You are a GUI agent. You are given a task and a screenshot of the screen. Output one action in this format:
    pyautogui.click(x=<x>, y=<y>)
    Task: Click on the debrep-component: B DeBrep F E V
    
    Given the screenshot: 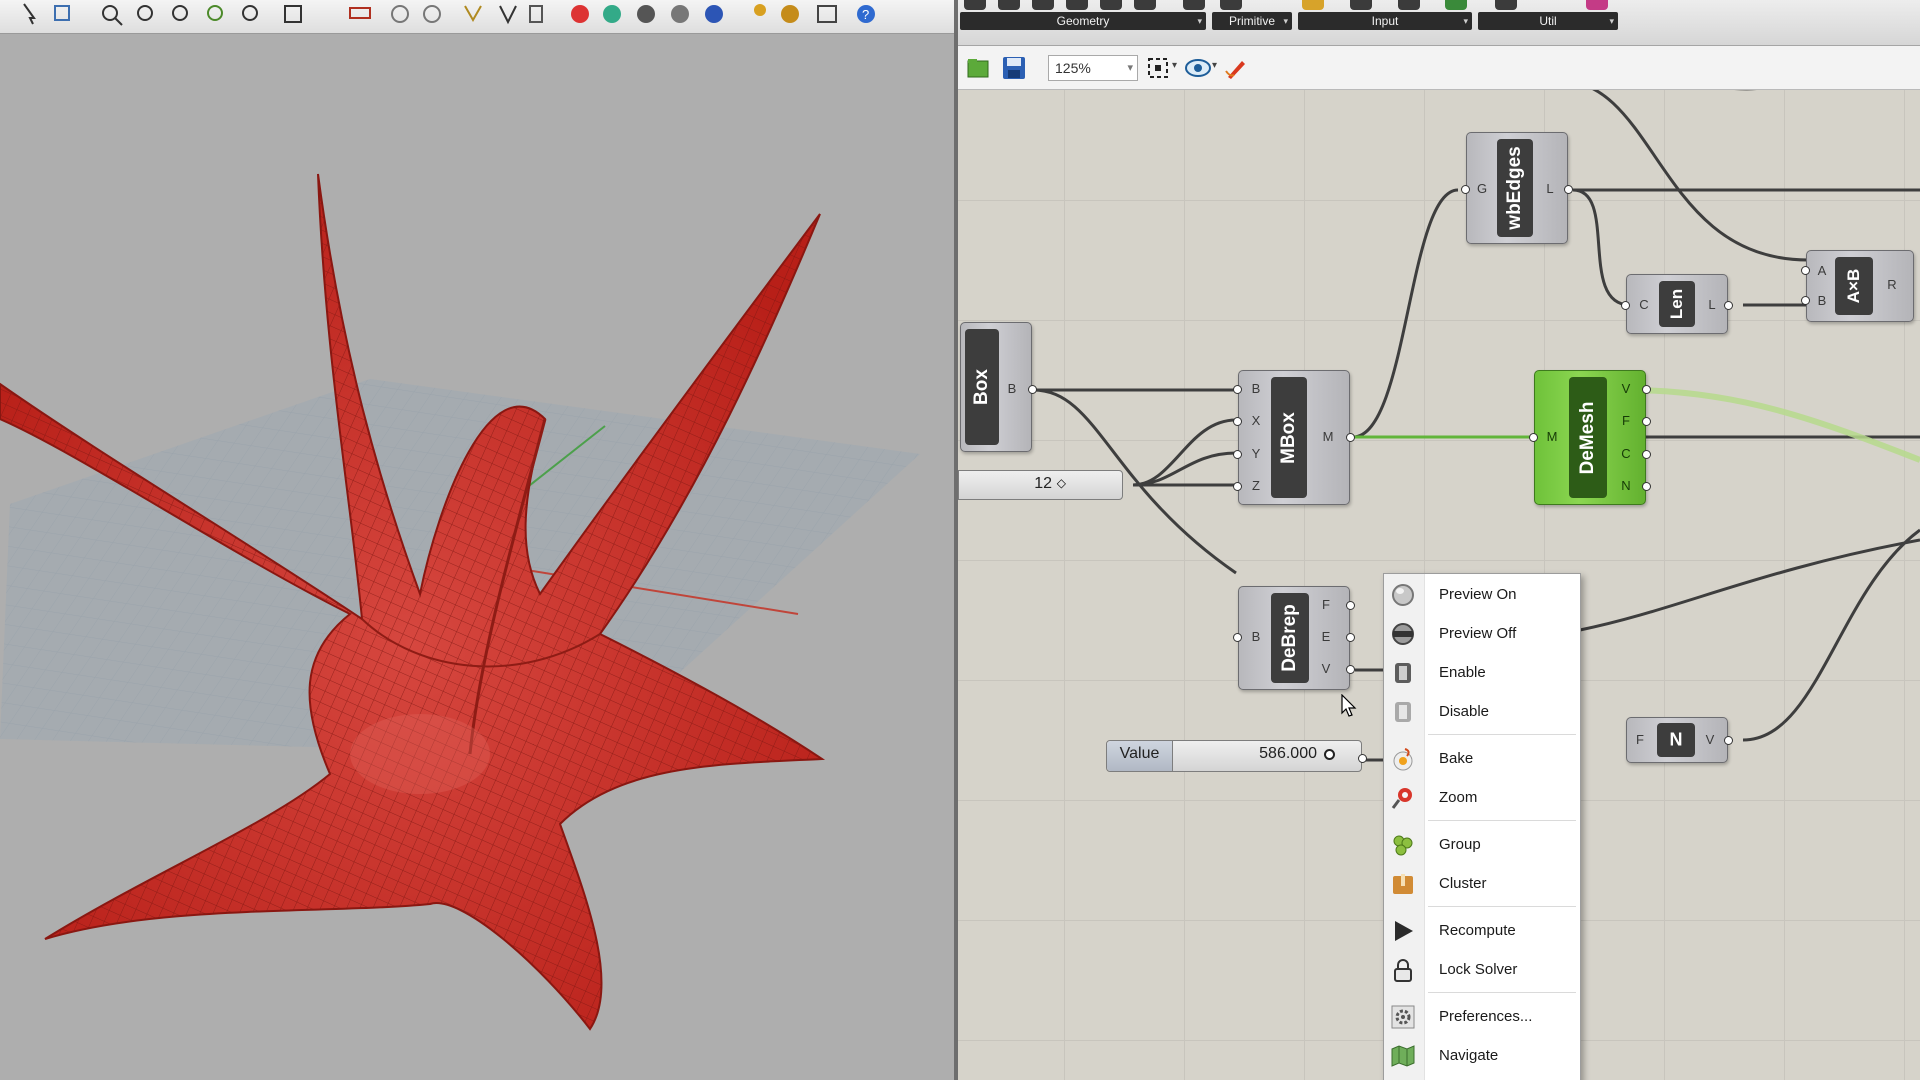 What is the action you would take?
    pyautogui.click(x=1294, y=638)
    